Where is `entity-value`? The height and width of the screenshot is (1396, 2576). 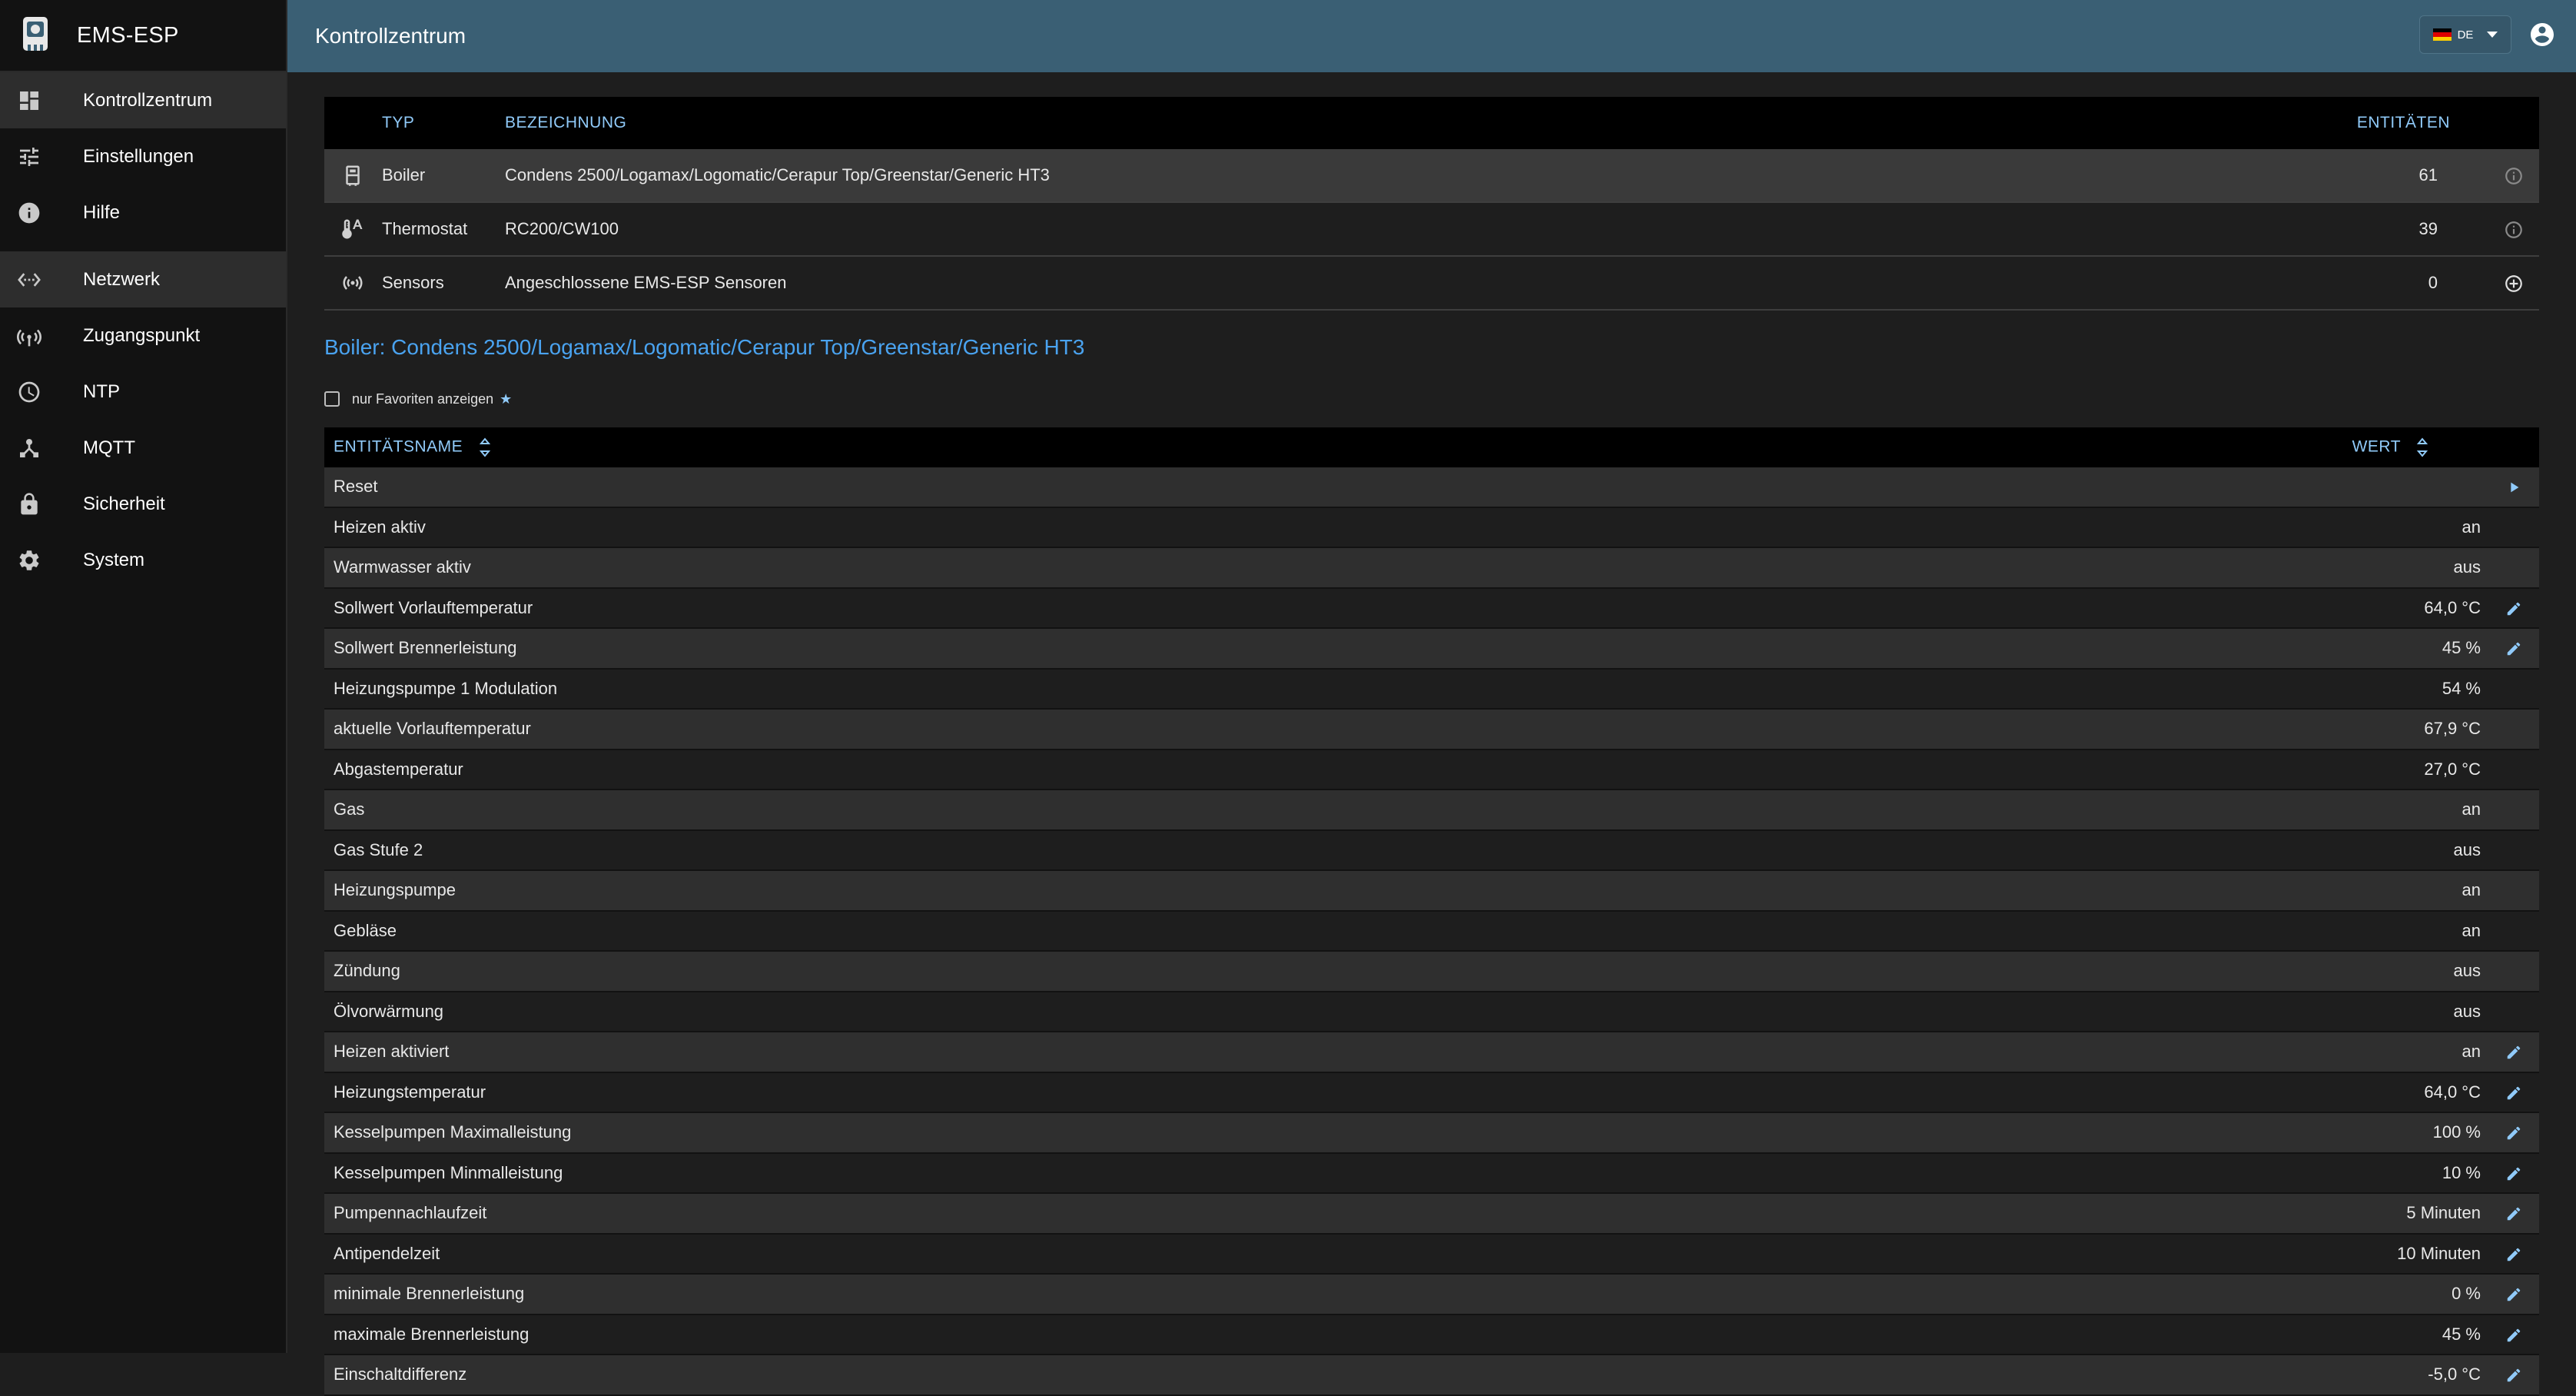
entity-value is located at coordinates (2102, 487).